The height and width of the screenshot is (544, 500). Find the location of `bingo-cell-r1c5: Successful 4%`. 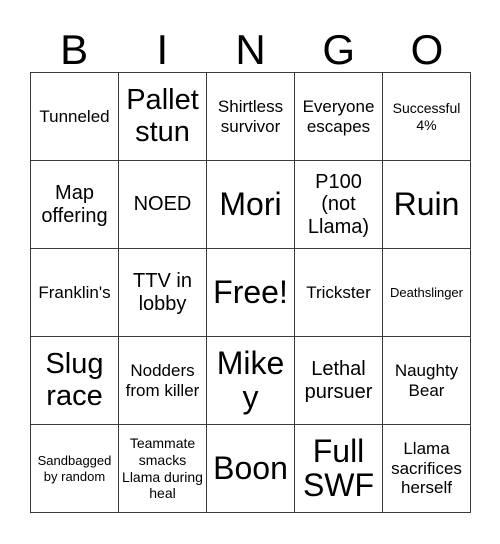

bingo-cell-r1c5: Successful 4% is located at coordinates (427, 117).